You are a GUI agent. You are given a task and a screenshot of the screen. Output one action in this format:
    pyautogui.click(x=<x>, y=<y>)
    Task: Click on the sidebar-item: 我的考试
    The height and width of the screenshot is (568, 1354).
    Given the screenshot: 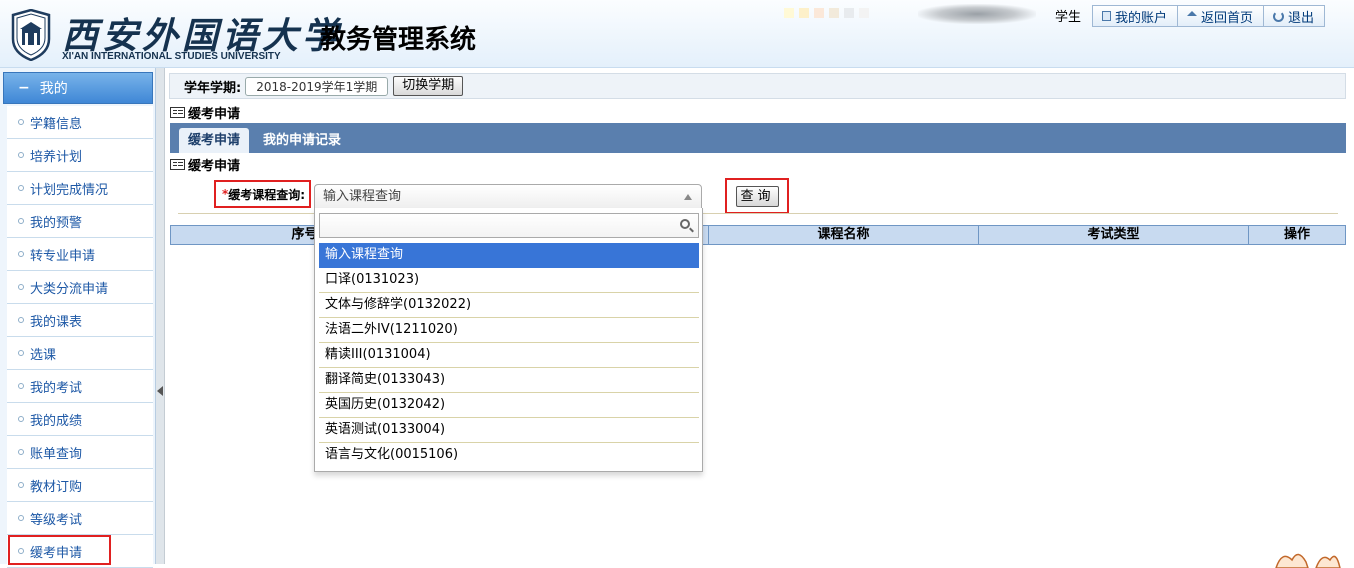 What is the action you would take?
    pyautogui.click(x=80, y=386)
    